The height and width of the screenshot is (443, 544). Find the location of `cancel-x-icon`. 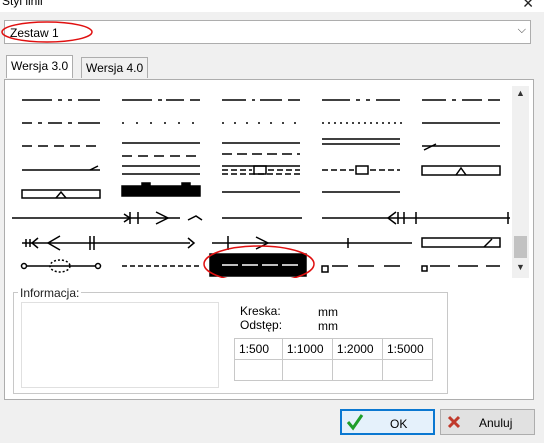

cancel-x-icon is located at coordinates (454, 422).